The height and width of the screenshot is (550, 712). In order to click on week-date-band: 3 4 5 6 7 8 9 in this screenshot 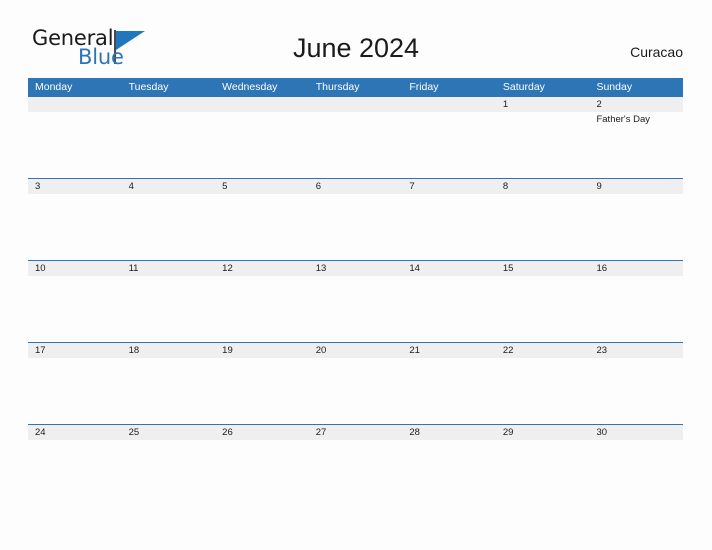, I will do `click(355, 186)`.